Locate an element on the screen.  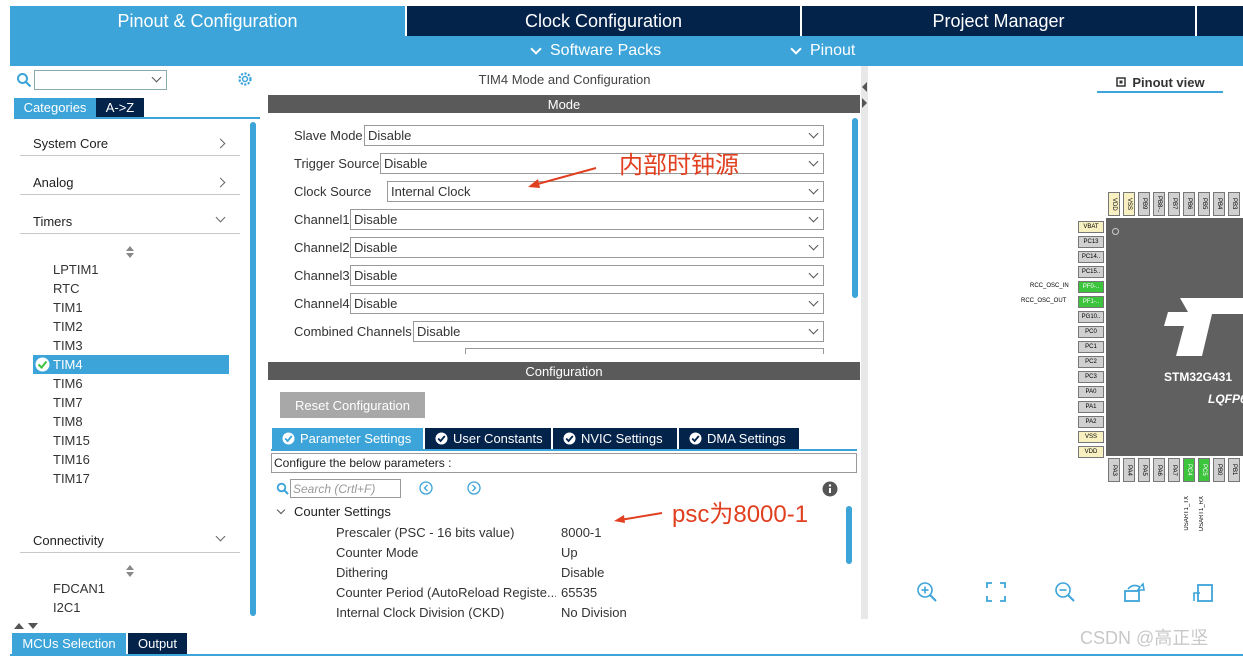
collapse-toggle-icon is located at coordinates (27, 626).